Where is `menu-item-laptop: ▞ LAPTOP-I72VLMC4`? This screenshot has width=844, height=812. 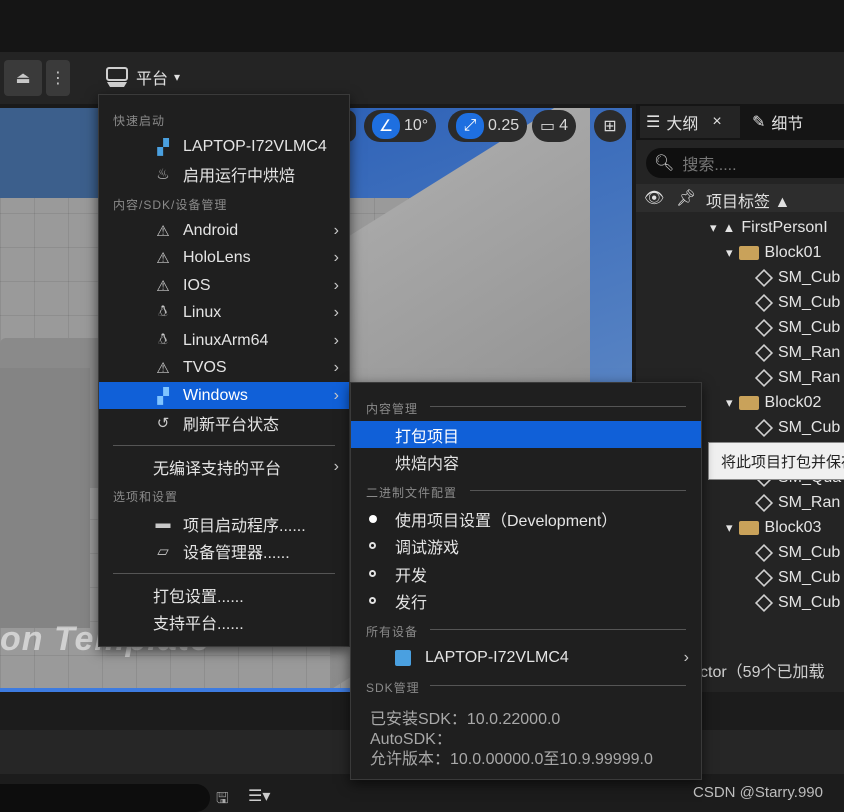
menu-item-laptop: ▞ LAPTOP-I72VLMC4 is located at coordinates (224, 146).